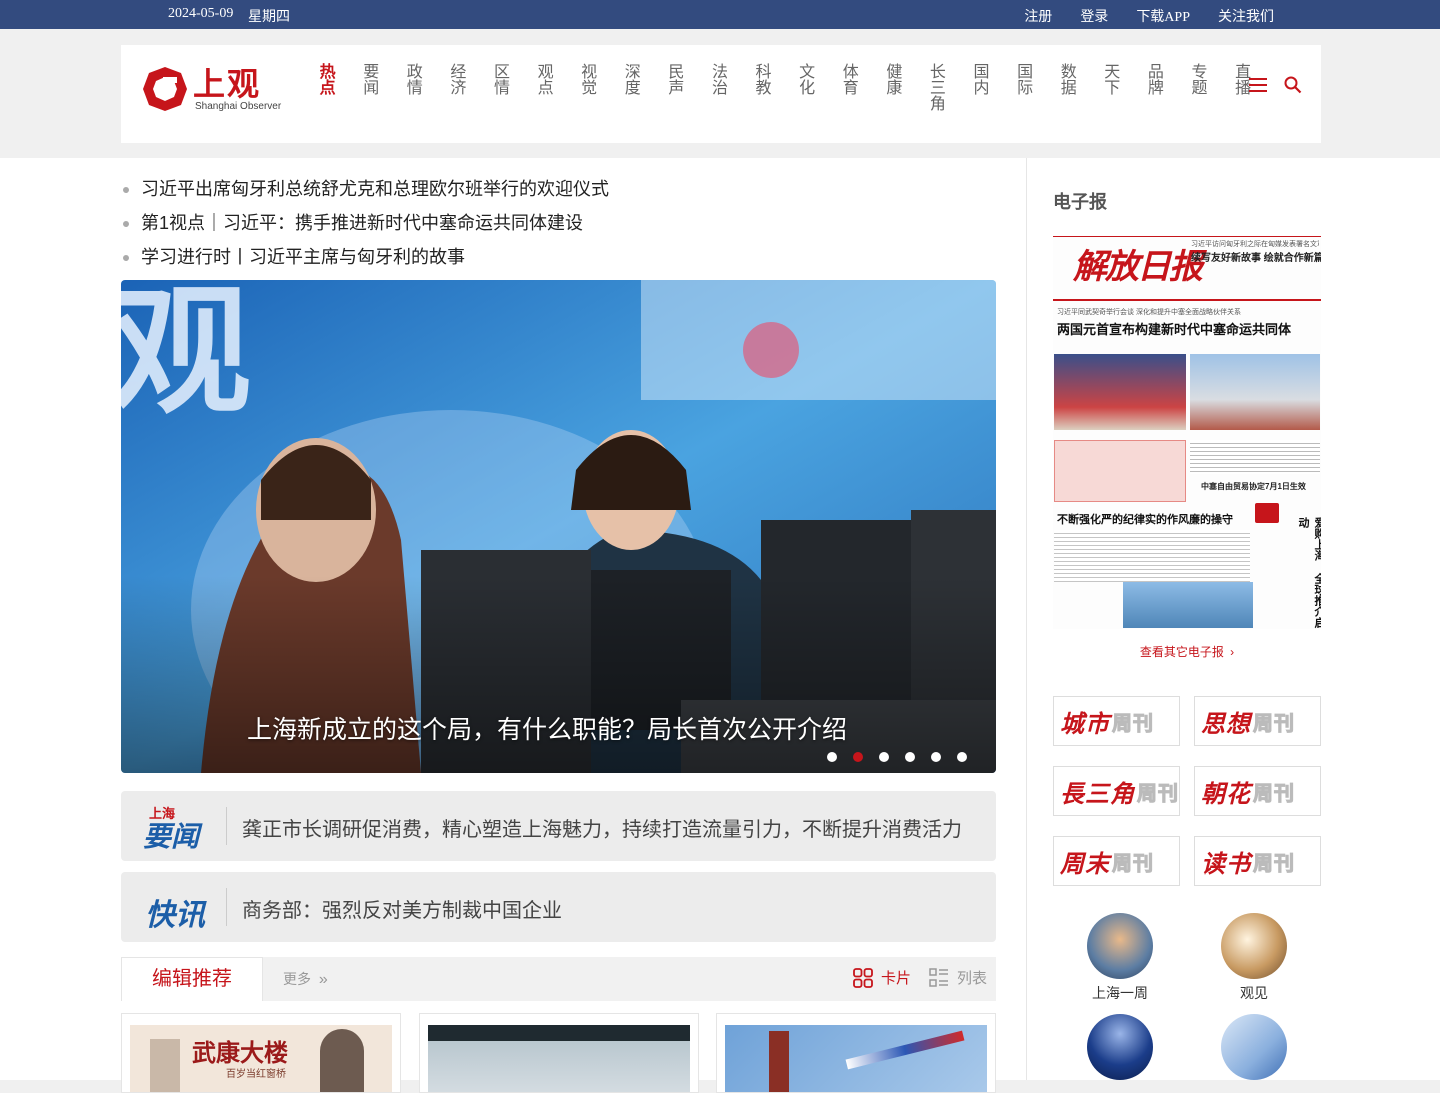 This screenshot has height=1093, width=1440. I want to click on weekly-name: 朝花, so click(1226, 794).